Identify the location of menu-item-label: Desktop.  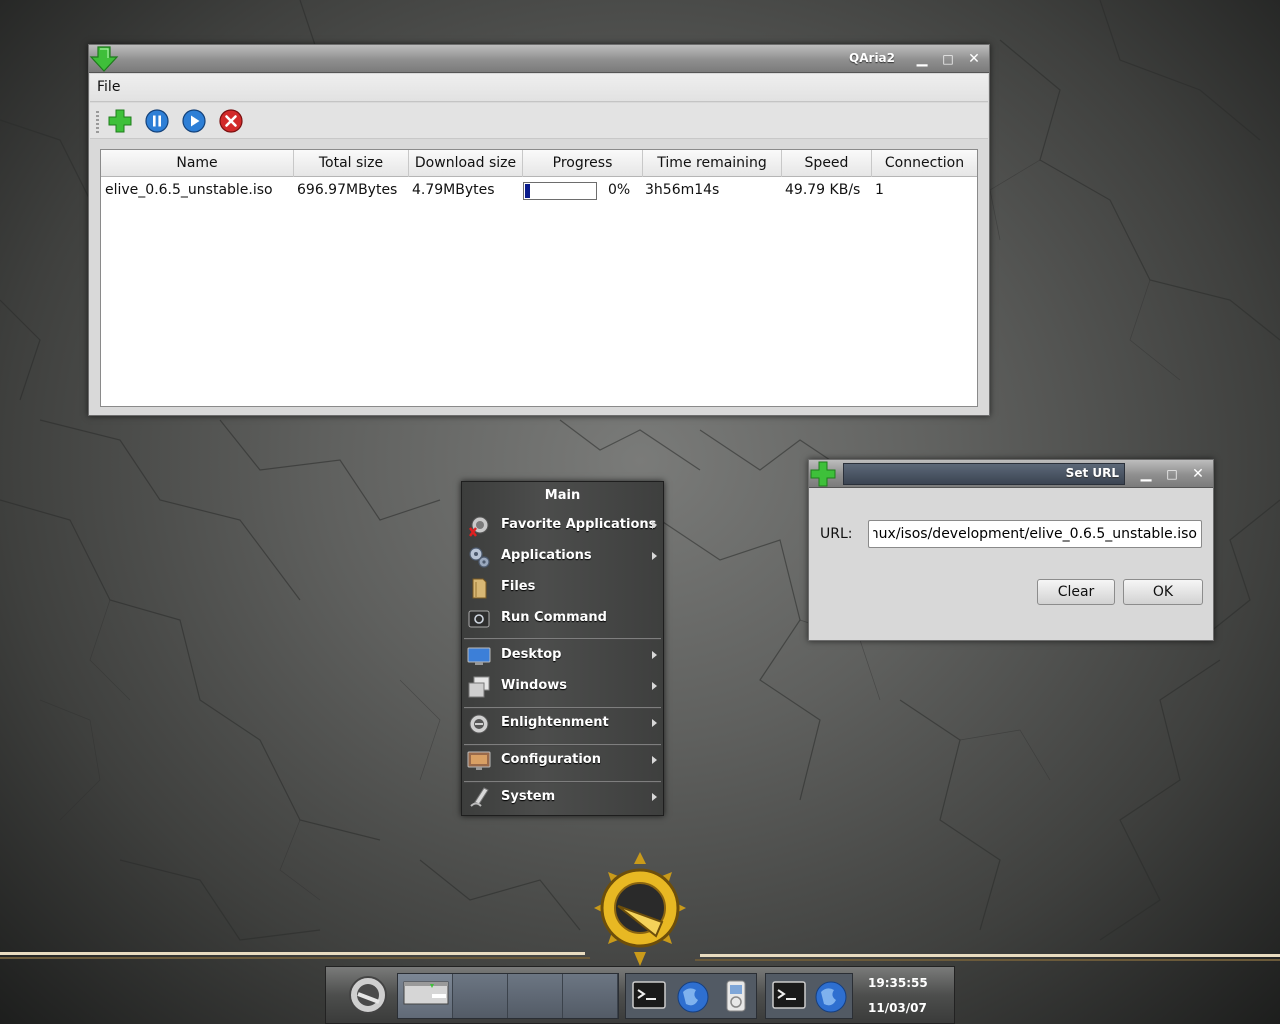
(531, 654).